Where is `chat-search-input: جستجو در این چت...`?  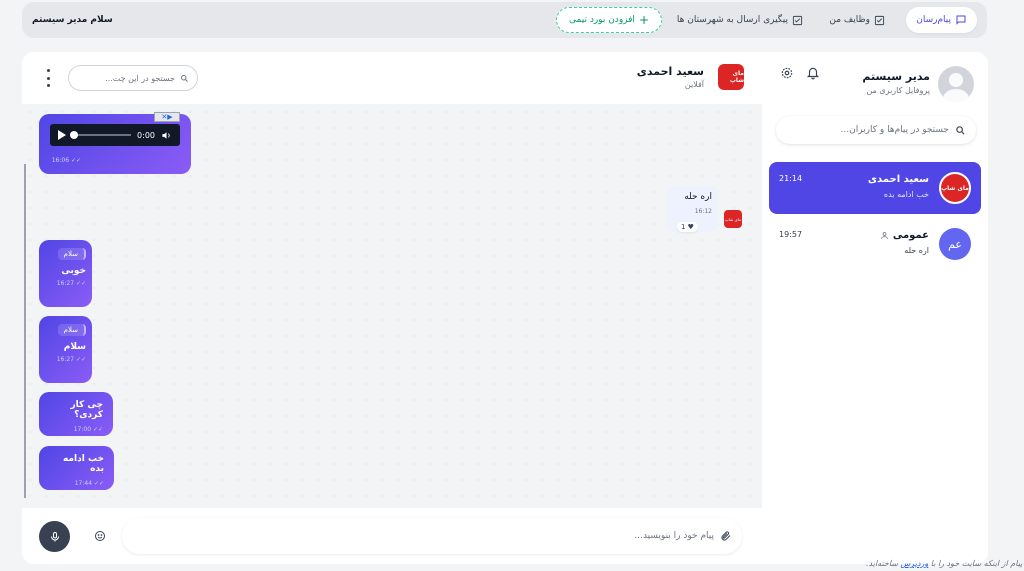
chat-search-input: جستجو در این چت... is located at coordinates (133, 78).